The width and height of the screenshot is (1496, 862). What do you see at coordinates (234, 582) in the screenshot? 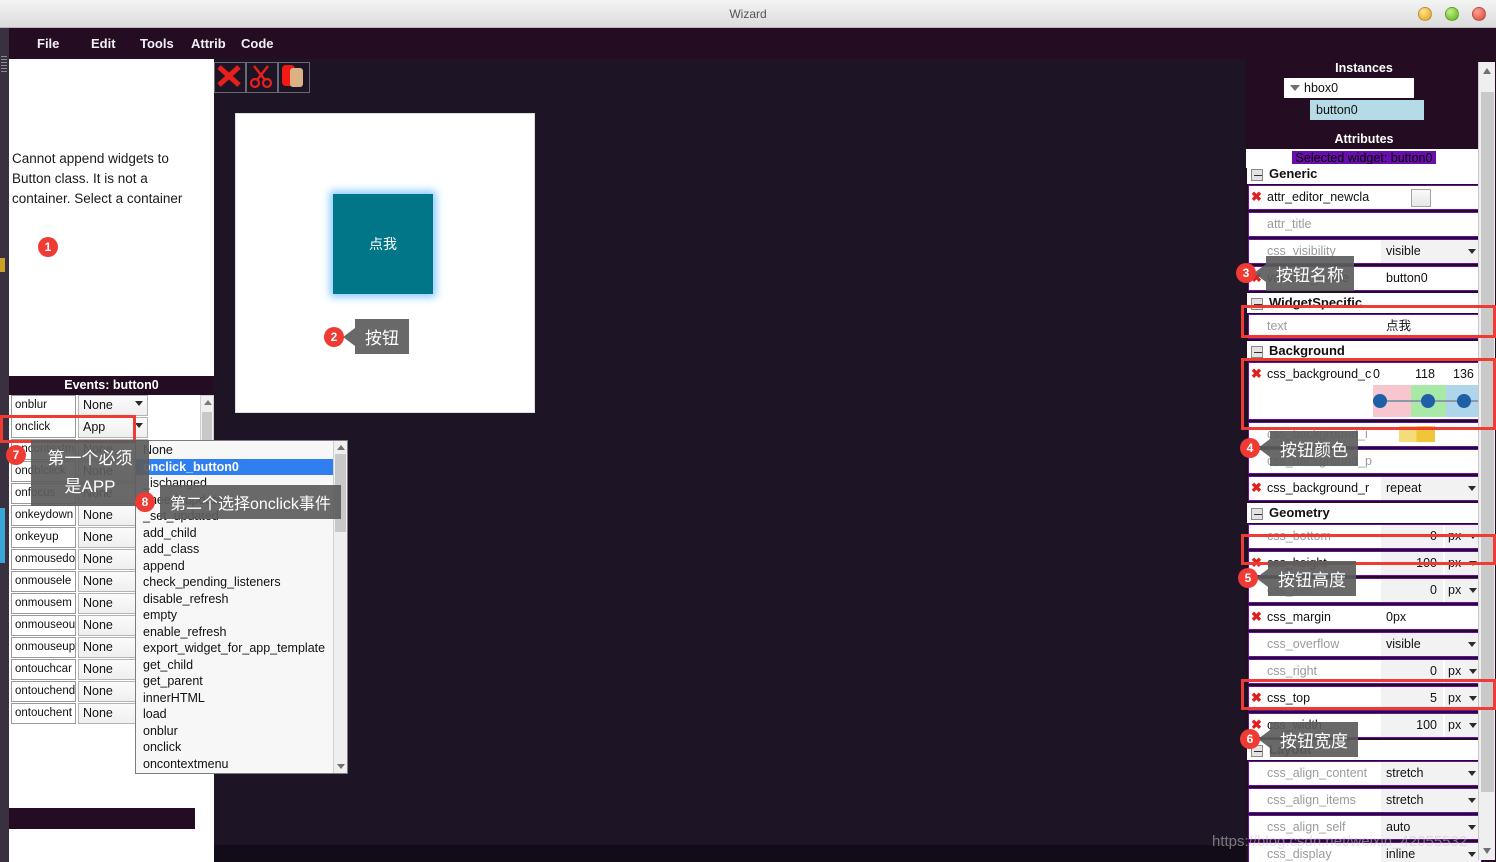
I see `dropdown-item: check_pending_listeners` at bounding box center [234, 582].